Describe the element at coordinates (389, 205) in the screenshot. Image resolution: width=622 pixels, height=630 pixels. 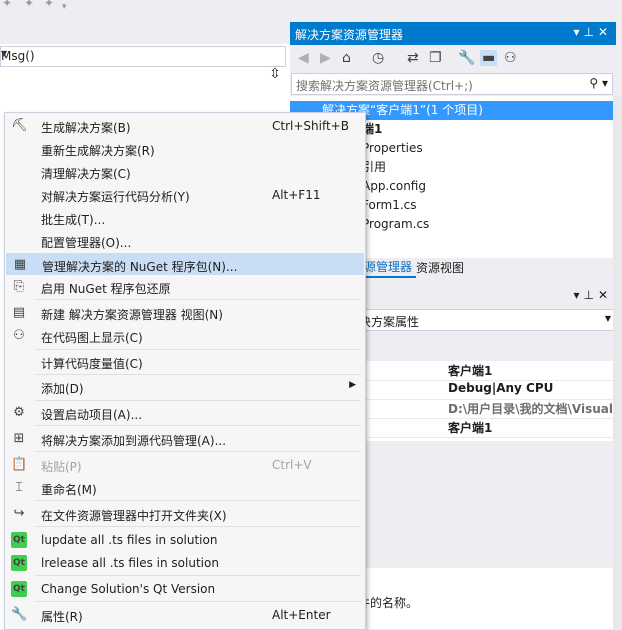
I see `tree-item-form1: Form1.cs` at that location.